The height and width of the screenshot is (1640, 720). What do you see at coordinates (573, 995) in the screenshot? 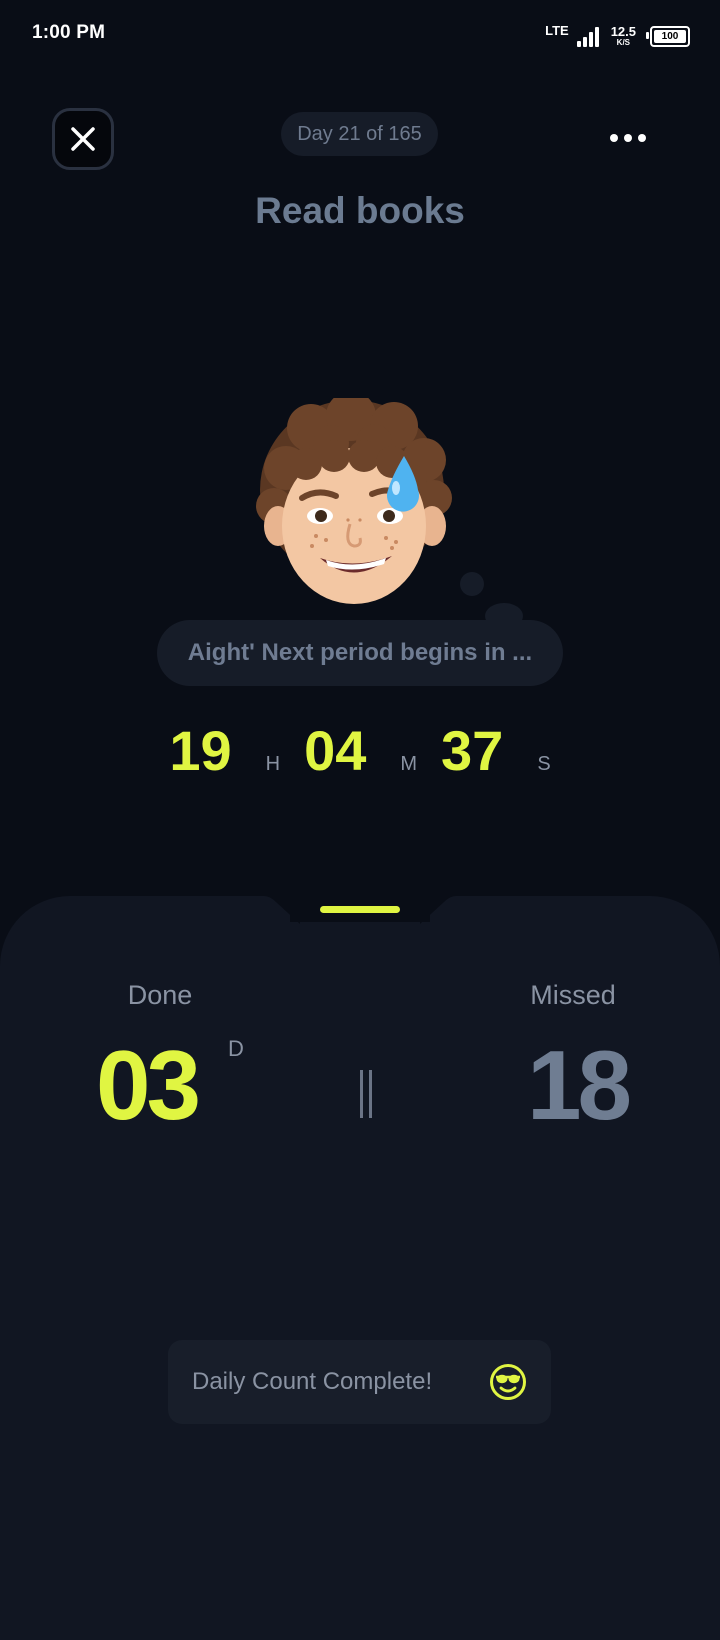
I see `missed-label: Missed` at bounding box center [573, 995].